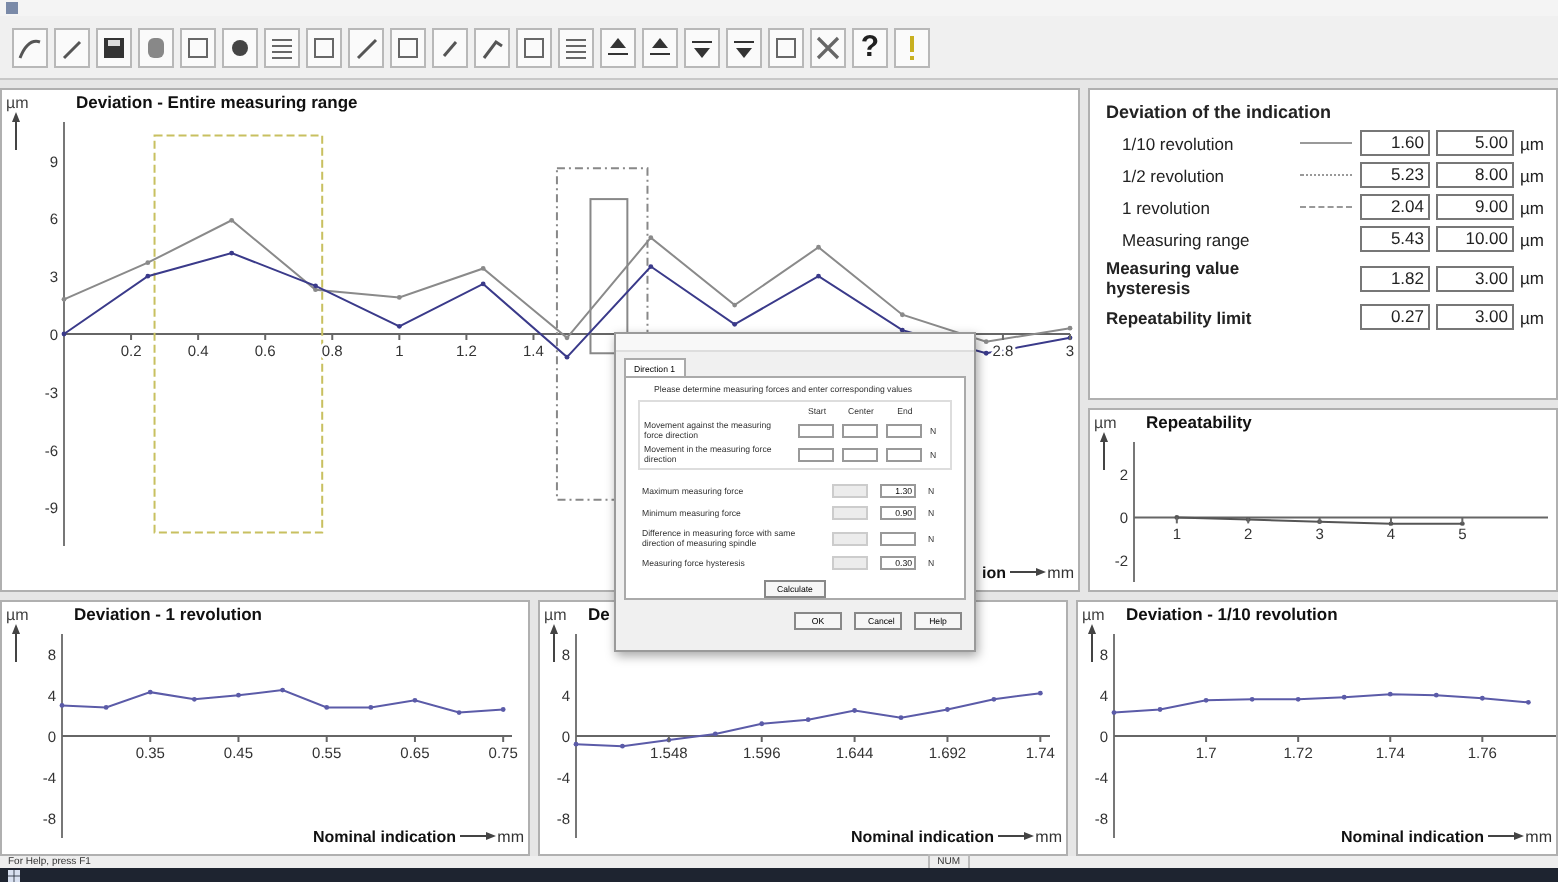 This screenshot has width=1558, height=882. I want to click on chart-title: Deviation - Entire measuring range, so click(217, 102).